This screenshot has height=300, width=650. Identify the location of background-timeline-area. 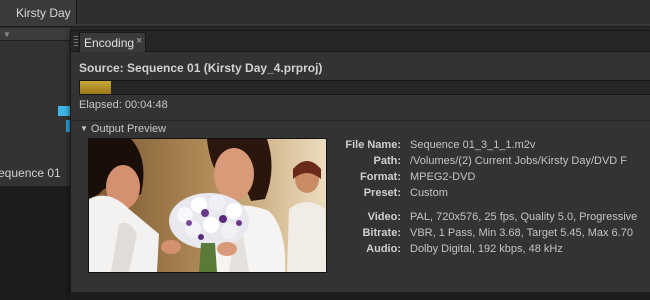
(35, 243).